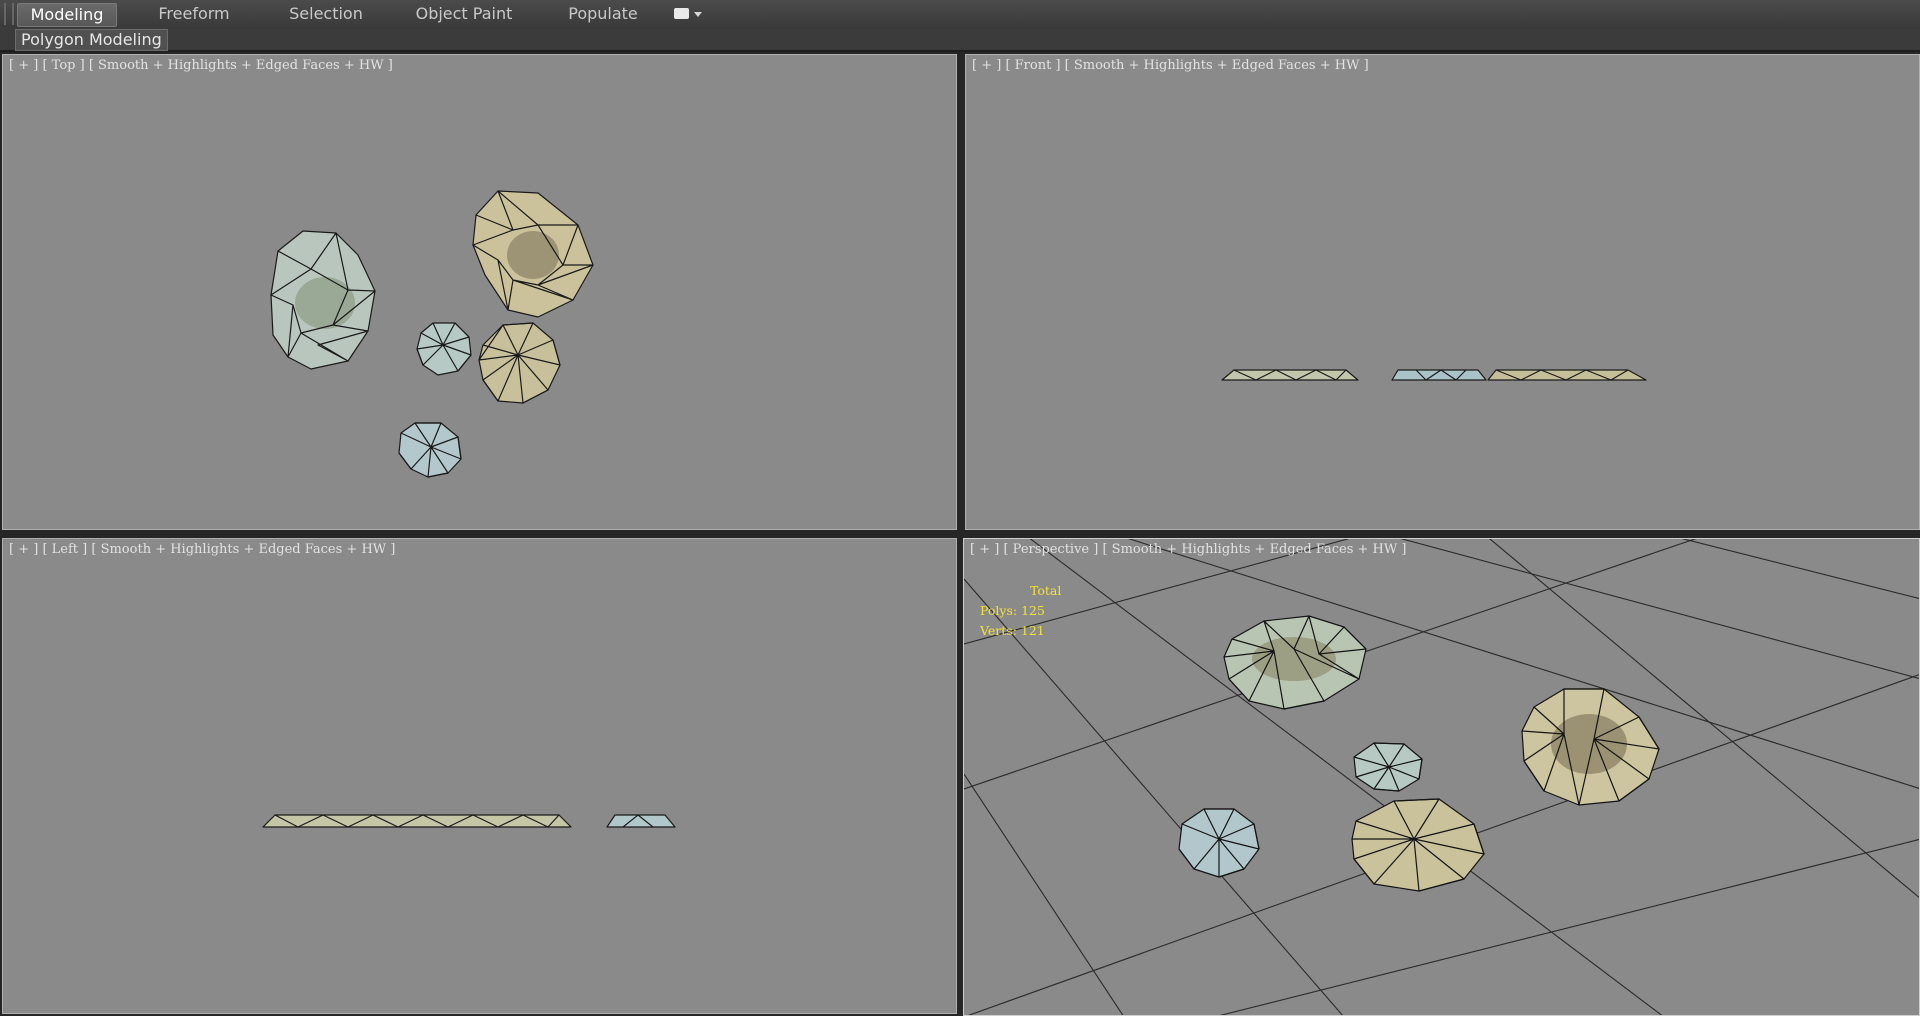 The image size is (1920, 1016). I want to click on view-name-menu: [ Left ], so click(64, 549).